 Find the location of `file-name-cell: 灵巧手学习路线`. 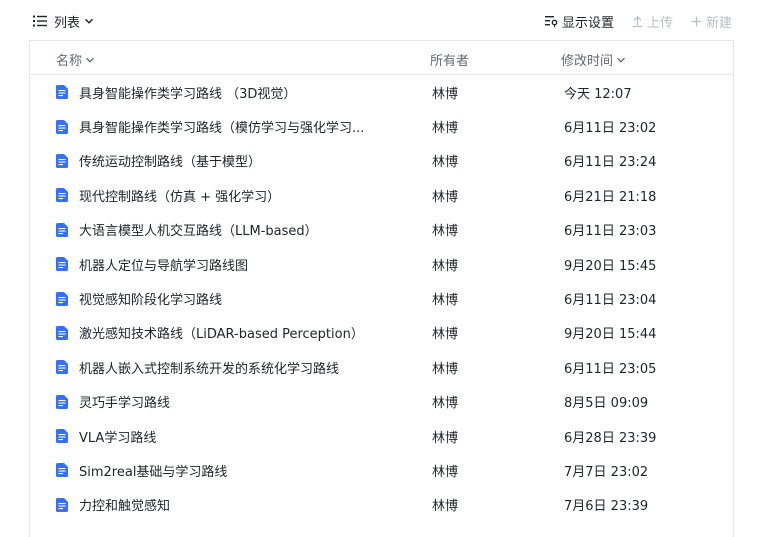

file-name-cell: 灵巧手学习路线 is located at coordinates (231, 402).